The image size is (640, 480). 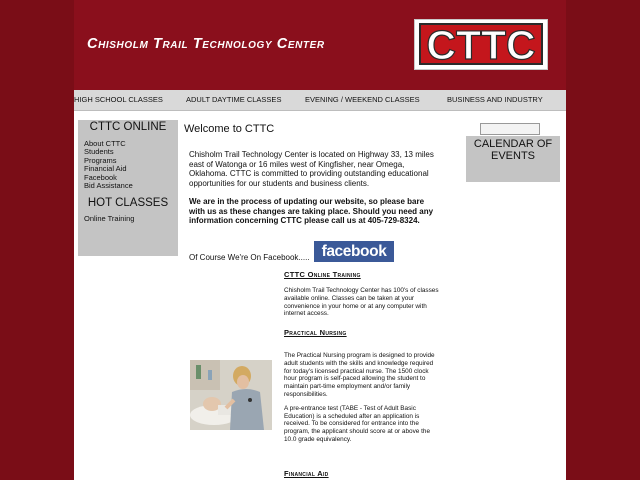 I want to click on nav-evening-weekend-classes: Evening / Weekend Classes, so click(x=362, y=99).